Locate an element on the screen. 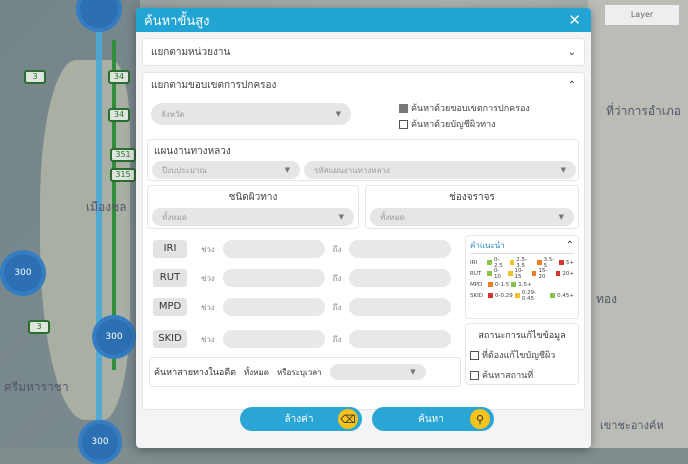 The width and height of the screenshot is (688, 464). advice-title: คำแนะนำ is located at coordinates (487, 245).